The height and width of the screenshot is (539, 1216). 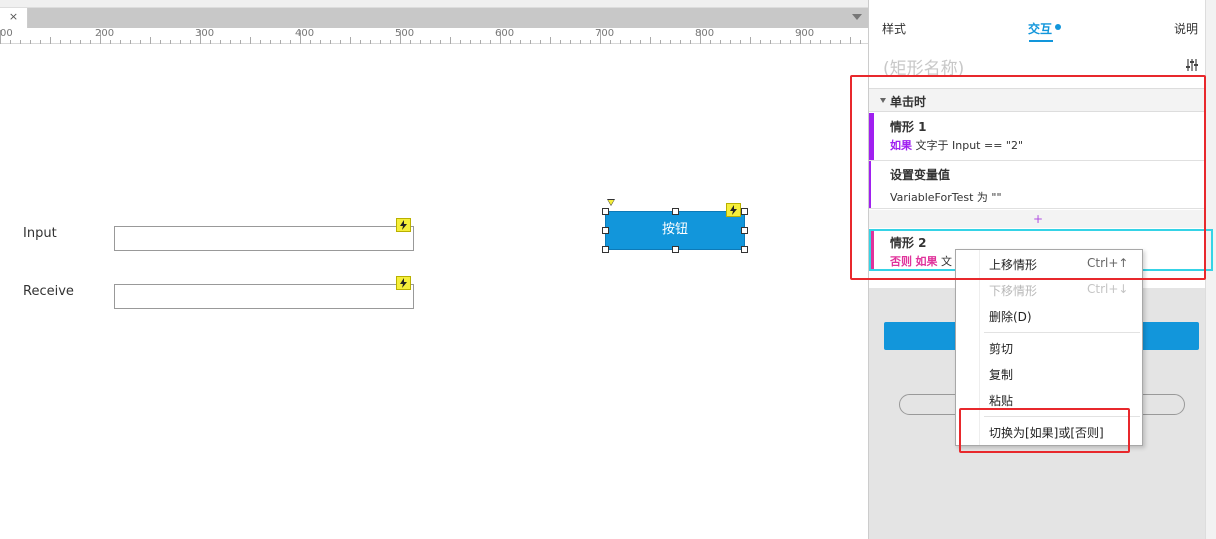 What do you see at coordinates (705, 33) in the screenshot?
I see `ruler-label: 800` at bounding box center [705, 33].